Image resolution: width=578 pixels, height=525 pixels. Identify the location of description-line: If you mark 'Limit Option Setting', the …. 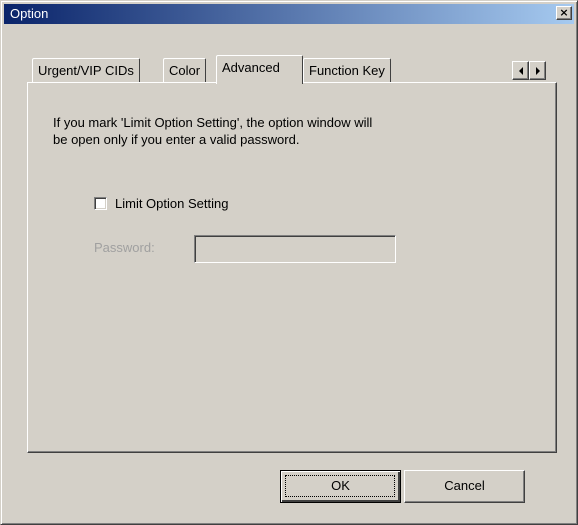
(213, 122).